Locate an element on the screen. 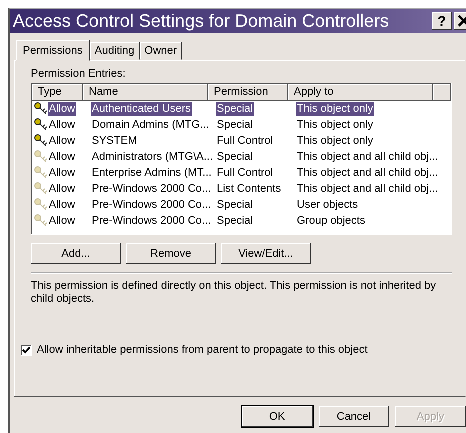 The image size is (466, 433). list-row: Allow Authenticated Users Special This object only is located at coordinates (241, 109).